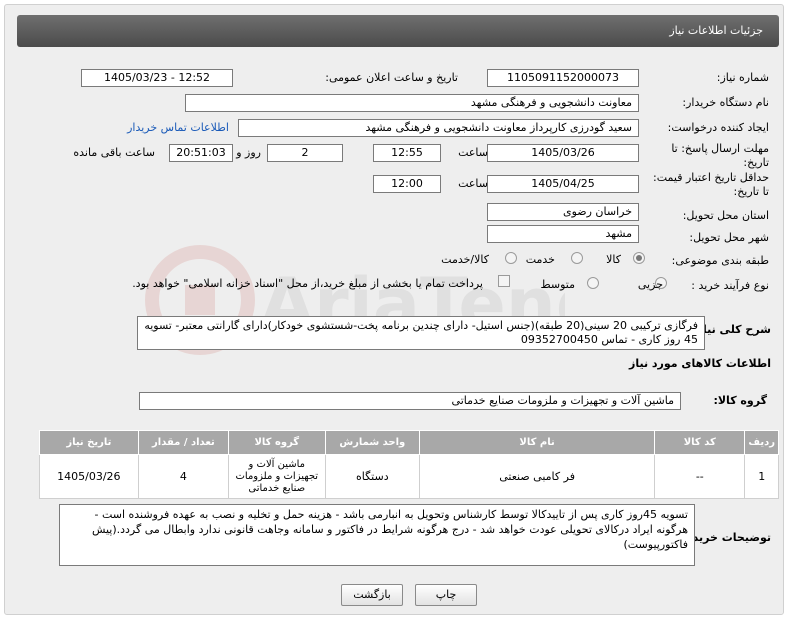 This screenshot has height=619, width=788. I want to click on col-need-date: تاریخ نیاز, so click(89, 442).